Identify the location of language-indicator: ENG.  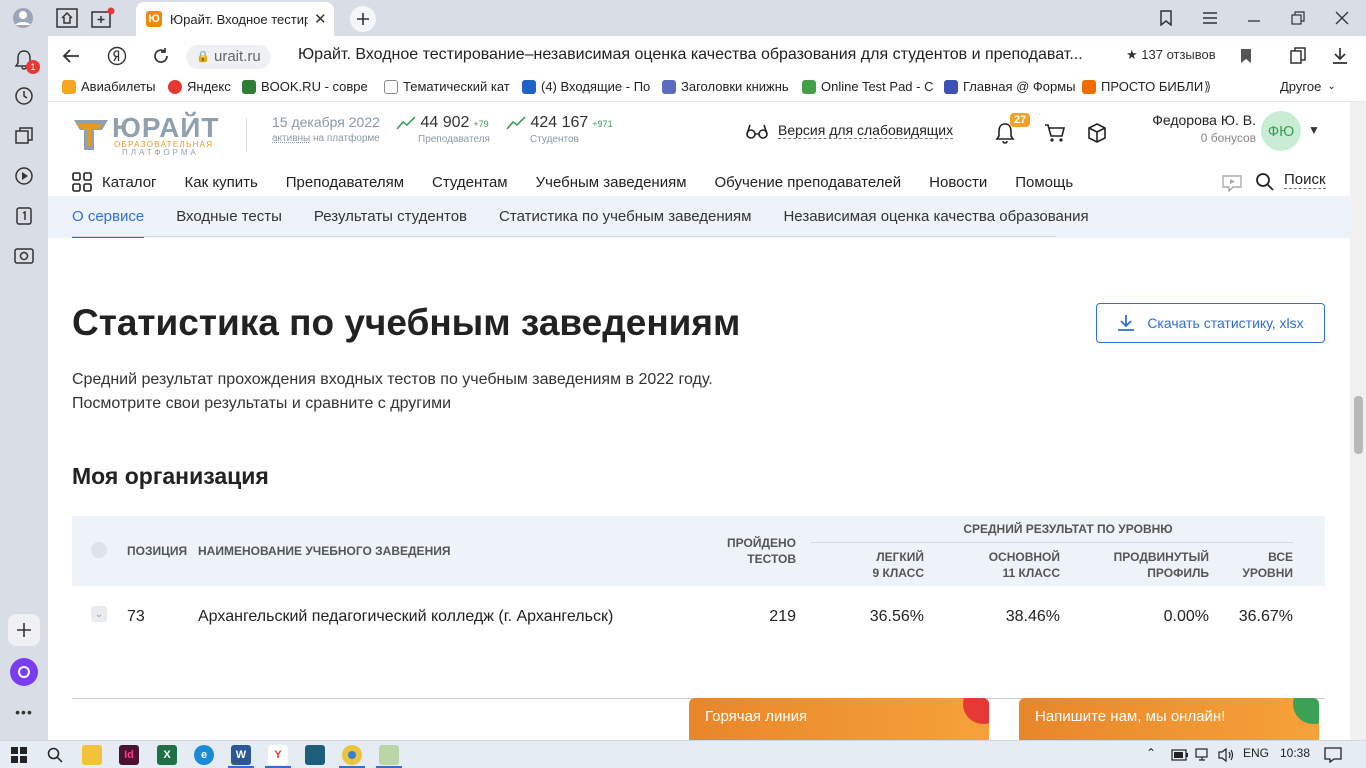
(1256, 753).